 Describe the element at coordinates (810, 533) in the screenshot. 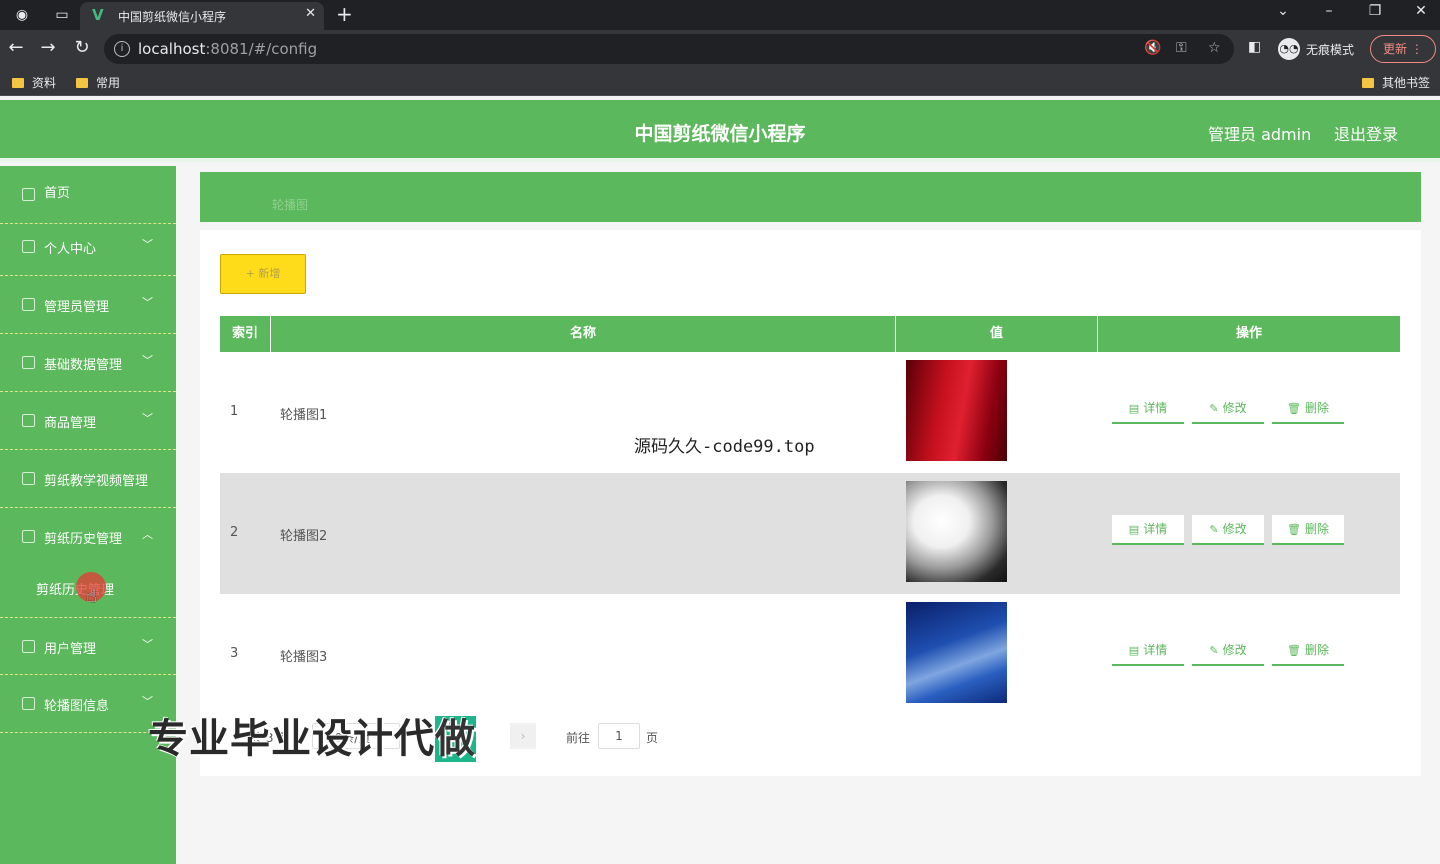

I see `table-row: 2 轮播图2 ▤ 详情 ✎ 修改 🗑 删除` at that location.